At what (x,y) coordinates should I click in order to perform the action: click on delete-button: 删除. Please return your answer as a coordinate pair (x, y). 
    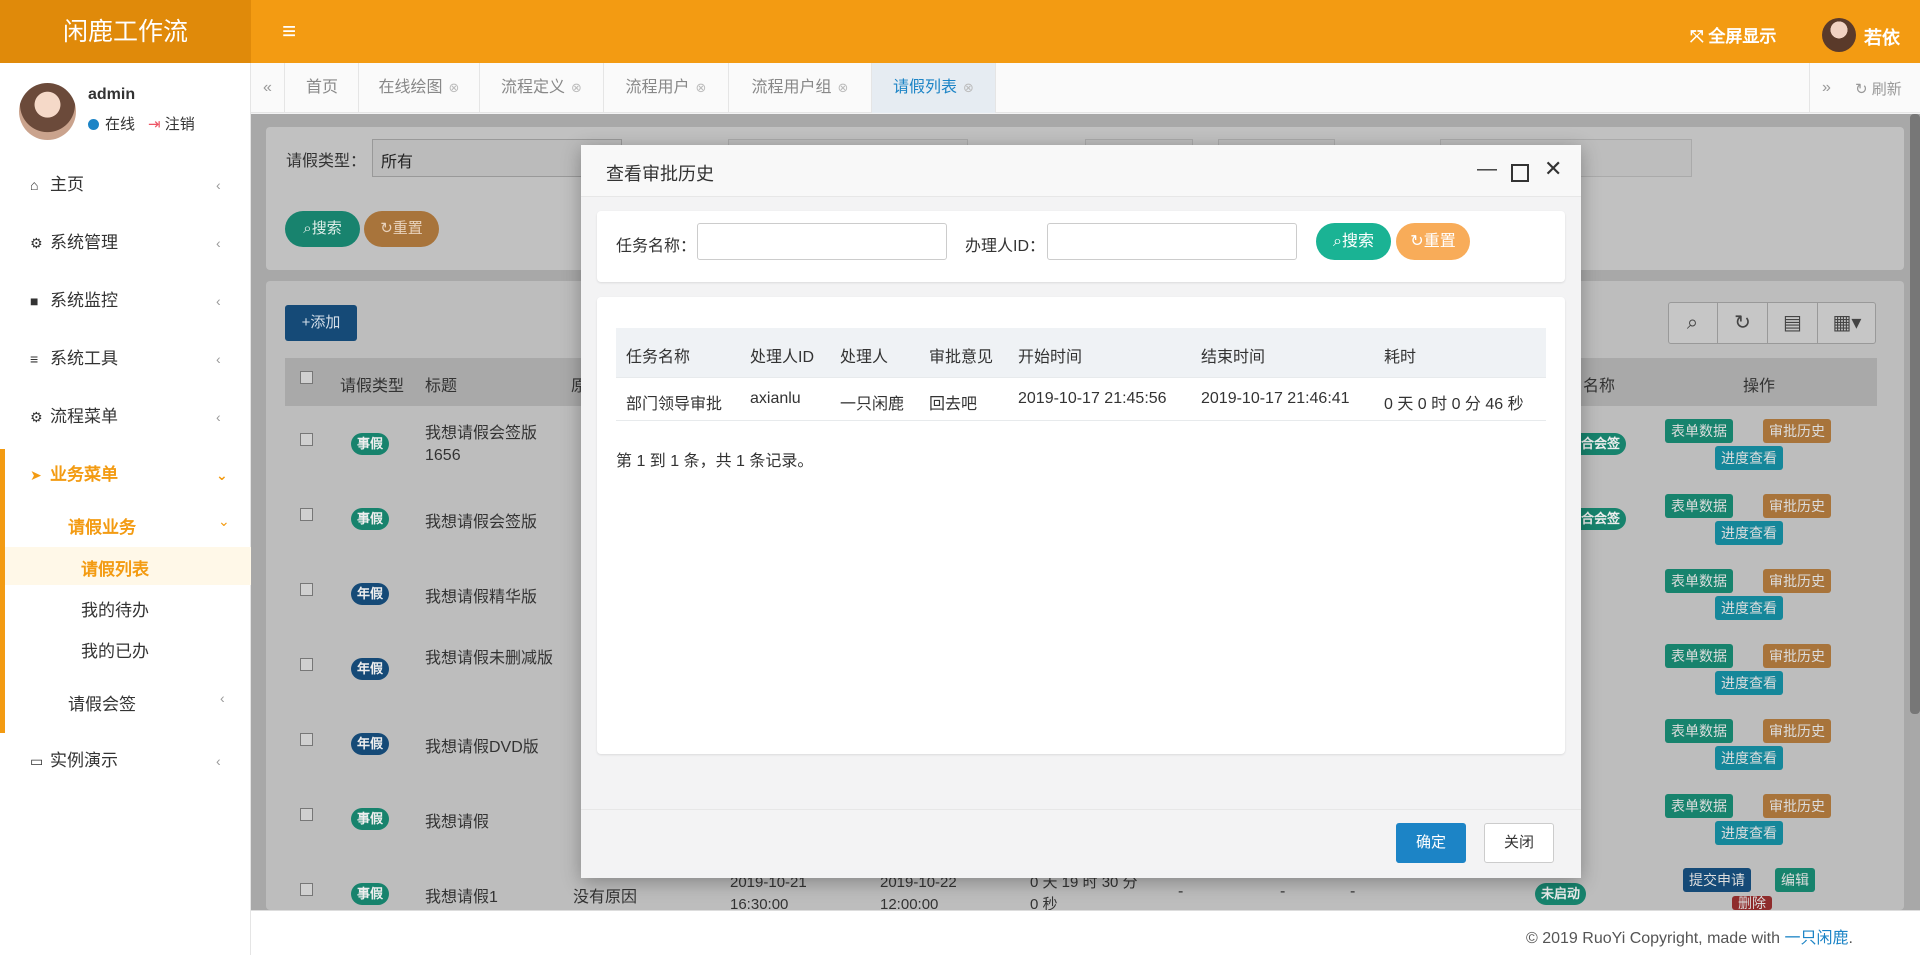
    Looking at the image, I should click on (1752, 903).